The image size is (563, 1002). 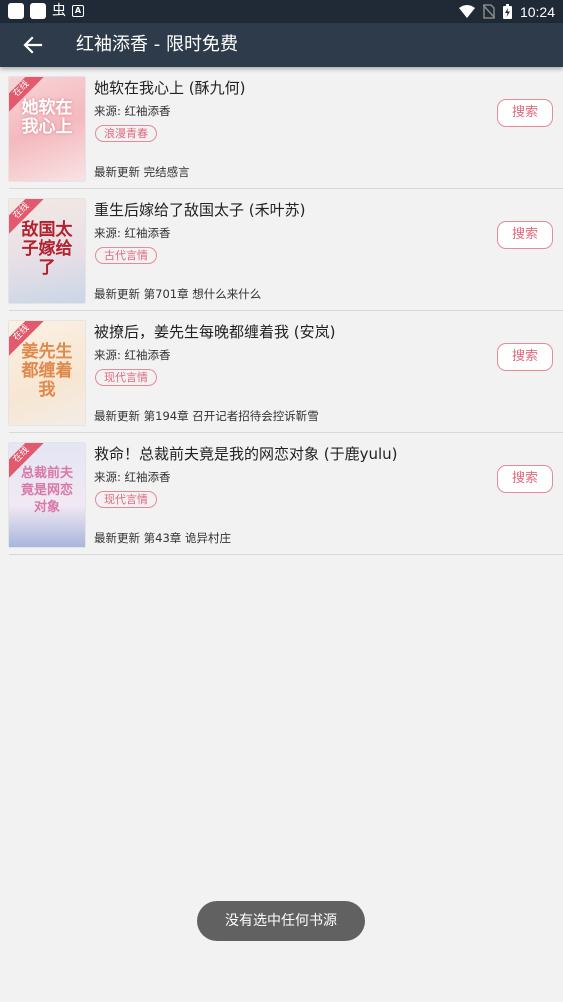 What do you see at coordinates (200, 210) in the screenshot?
I see `book-title: 重生后嫁给了敌国太子 (禾叶苏)` at bounding box center [200, 210].